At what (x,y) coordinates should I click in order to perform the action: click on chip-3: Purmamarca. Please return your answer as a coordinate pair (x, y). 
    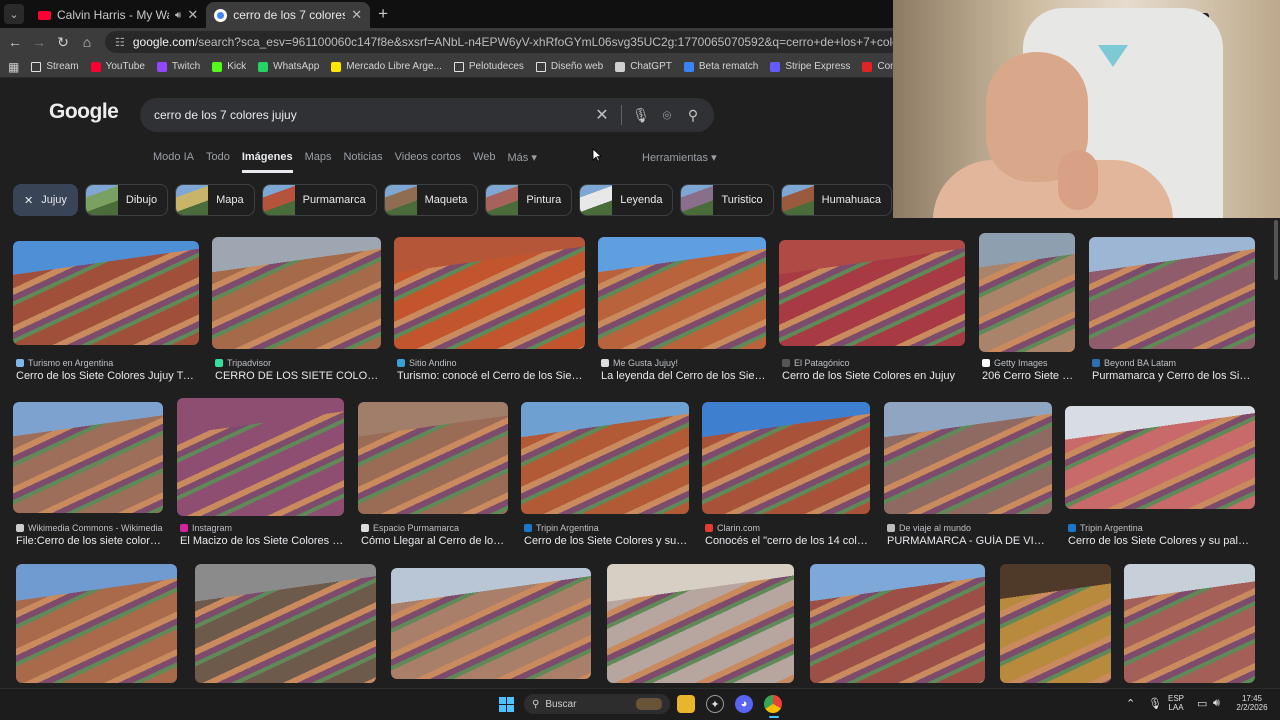
    Looking at the image, I should click on (319, 200).